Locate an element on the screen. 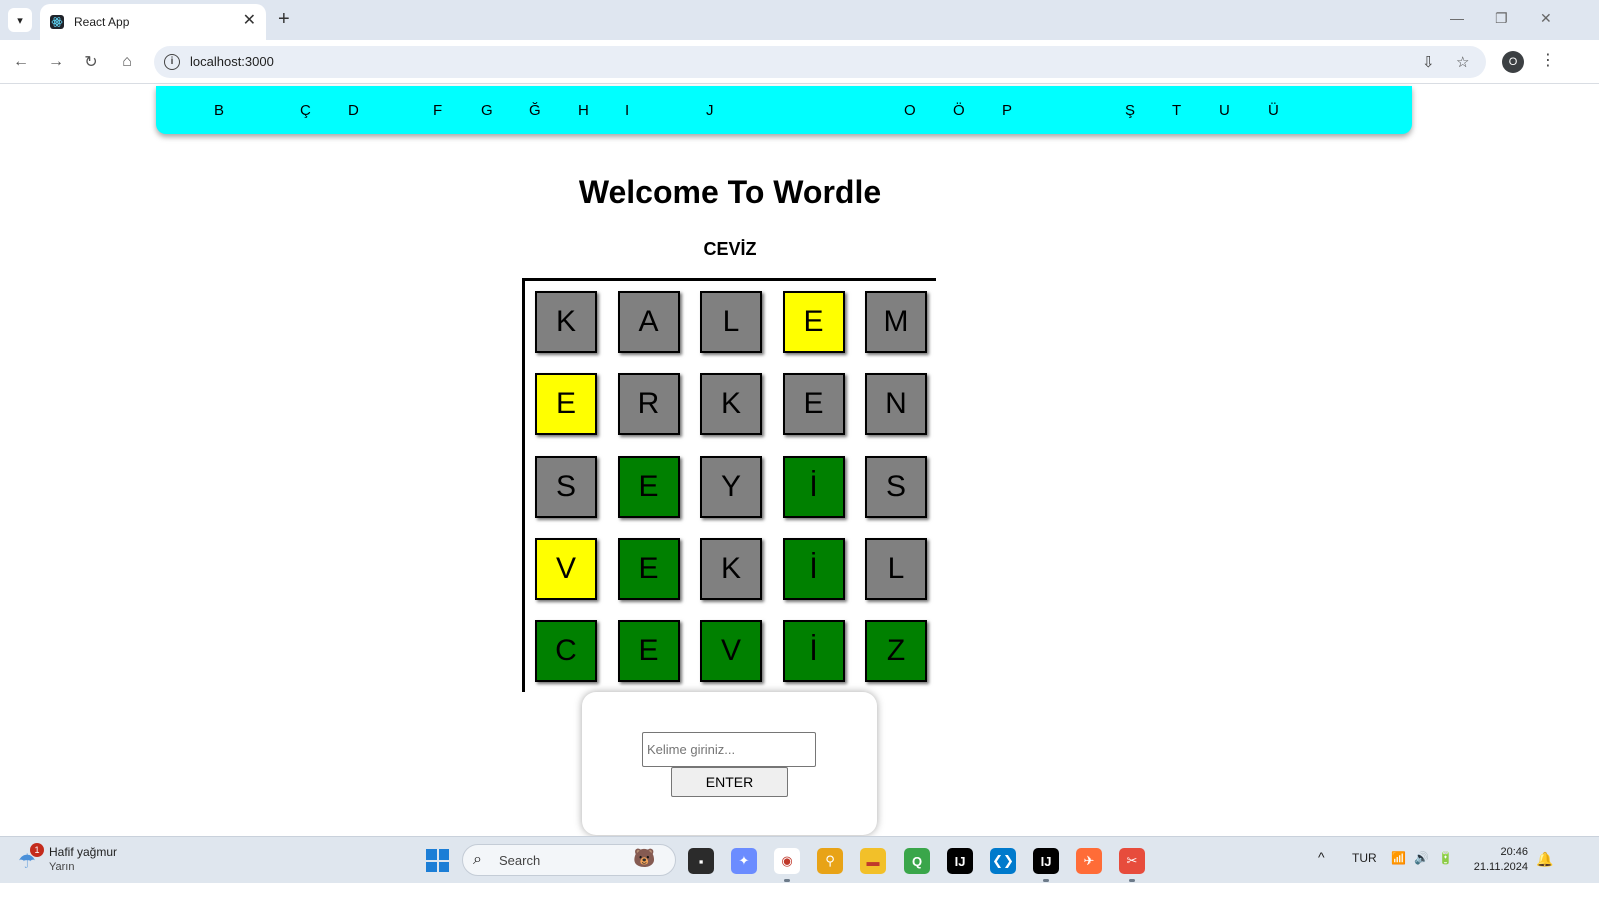 The image size is (1599, 899). minimize-icon: — is located at coordinates (1457, 18).